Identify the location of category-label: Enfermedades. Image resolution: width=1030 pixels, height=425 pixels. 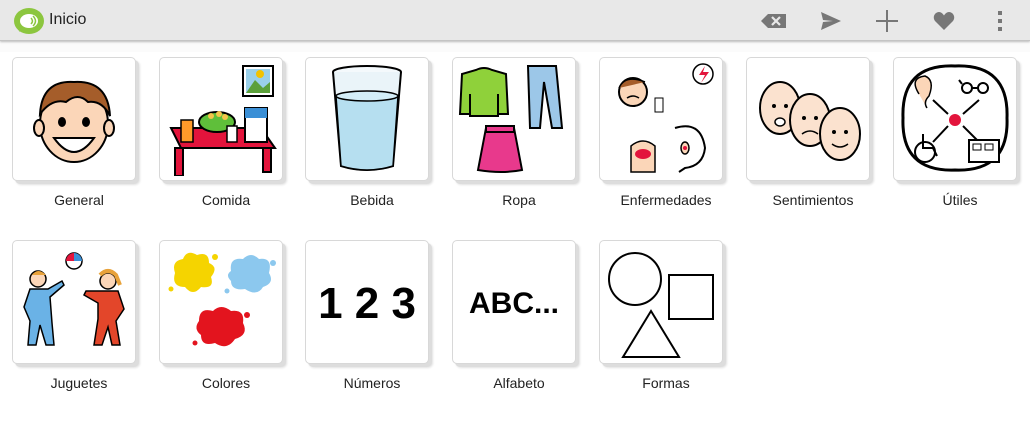
(666, 200).